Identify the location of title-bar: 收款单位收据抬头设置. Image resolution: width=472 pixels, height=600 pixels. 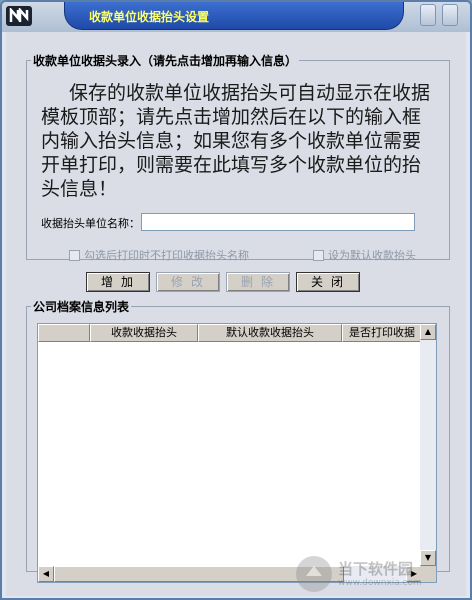
(236, 17).